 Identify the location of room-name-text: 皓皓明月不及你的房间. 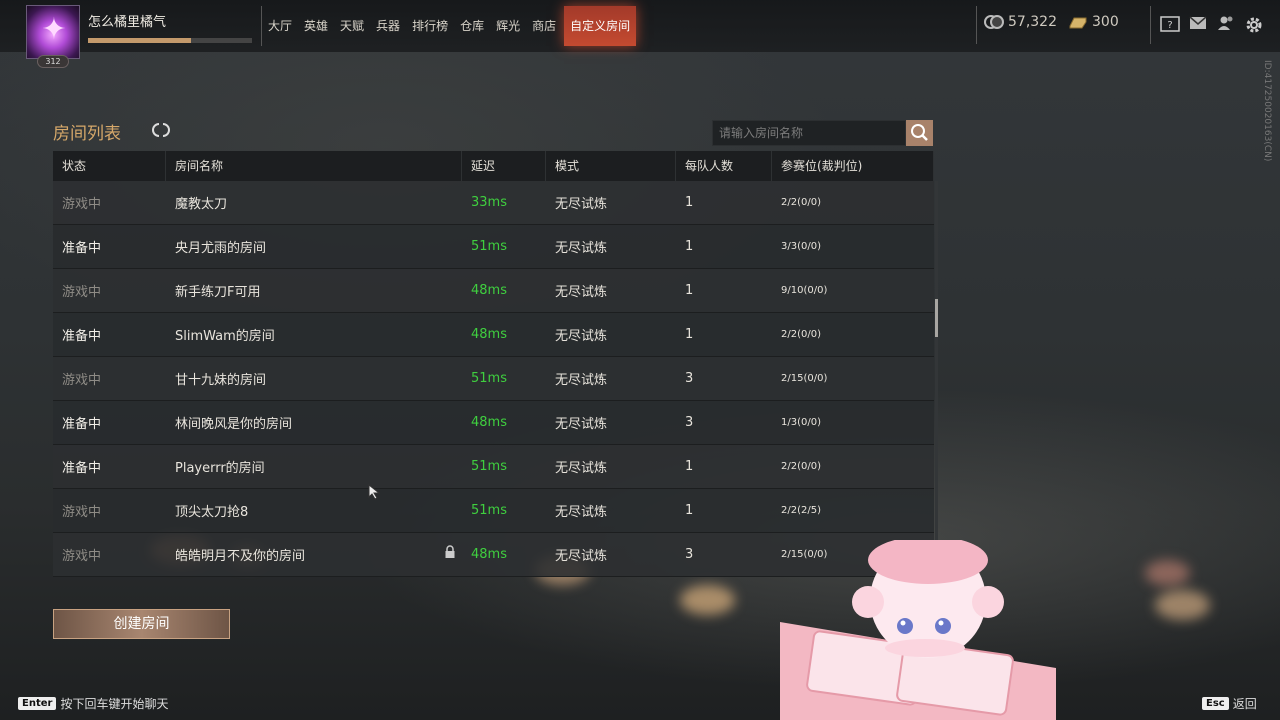
(240, 556).